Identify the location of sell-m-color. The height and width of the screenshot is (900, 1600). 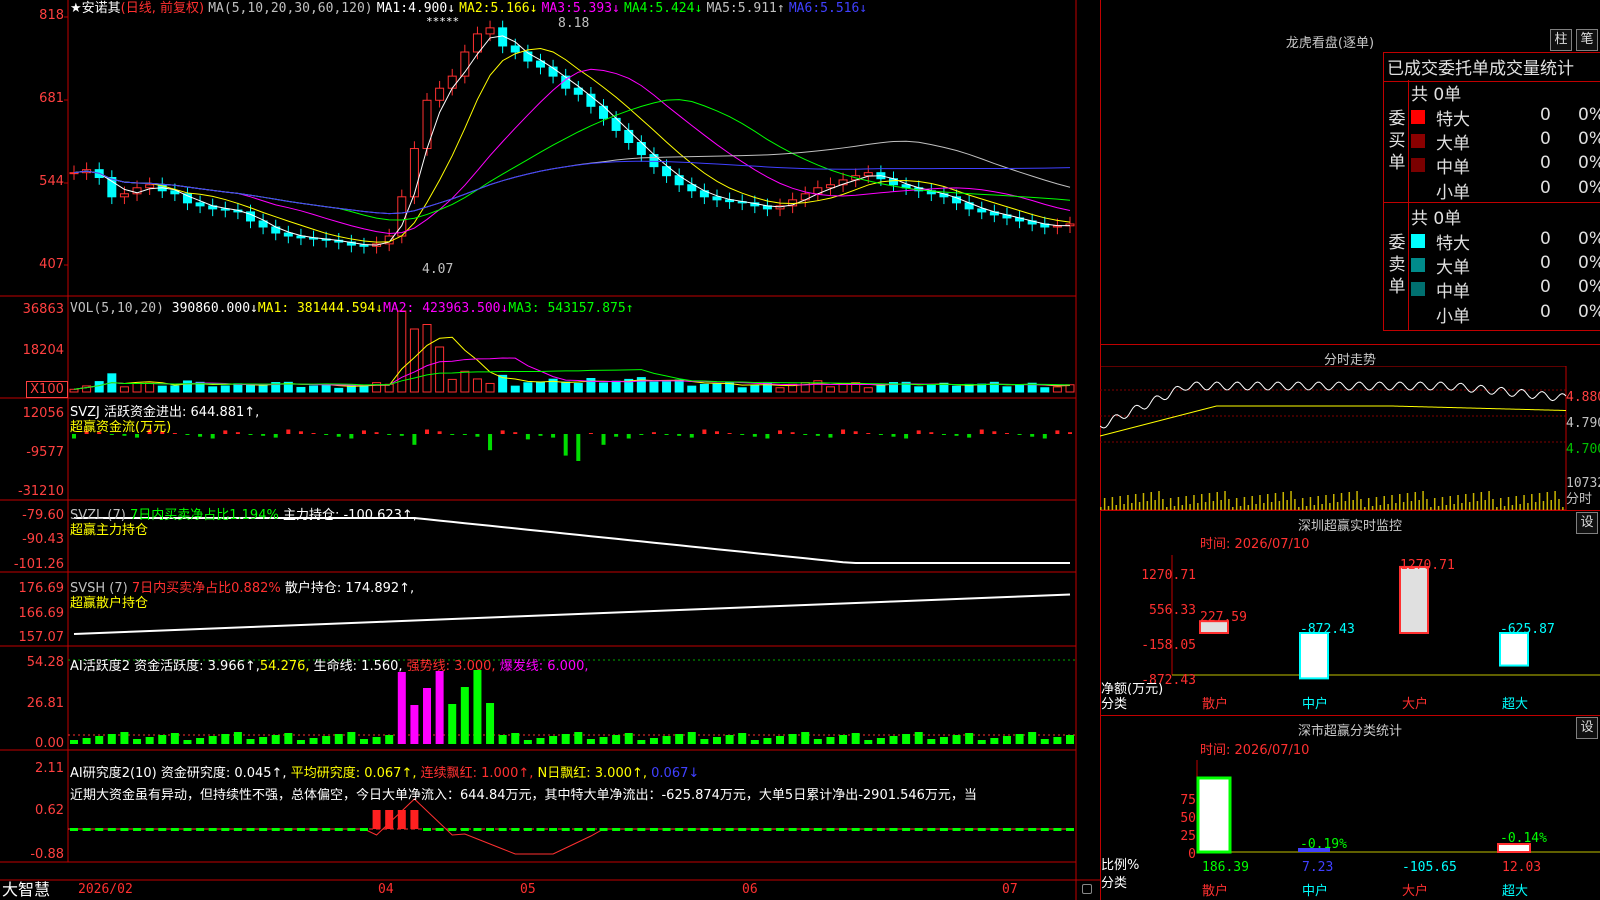
(1418, 289).